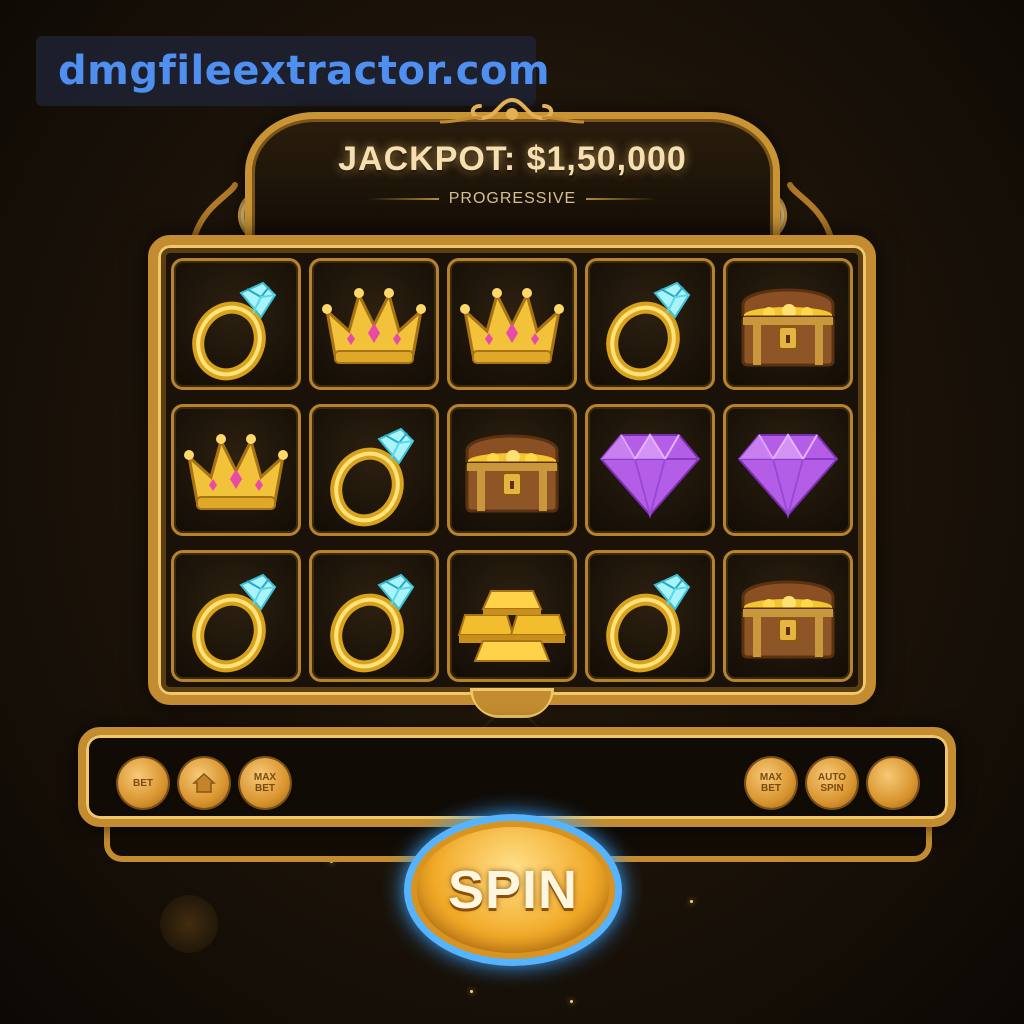  Describe the element at coordinates (512, 159) in the screenshot. I see `jackpot-amount: JACKPOT: $1,50,000` at that location.